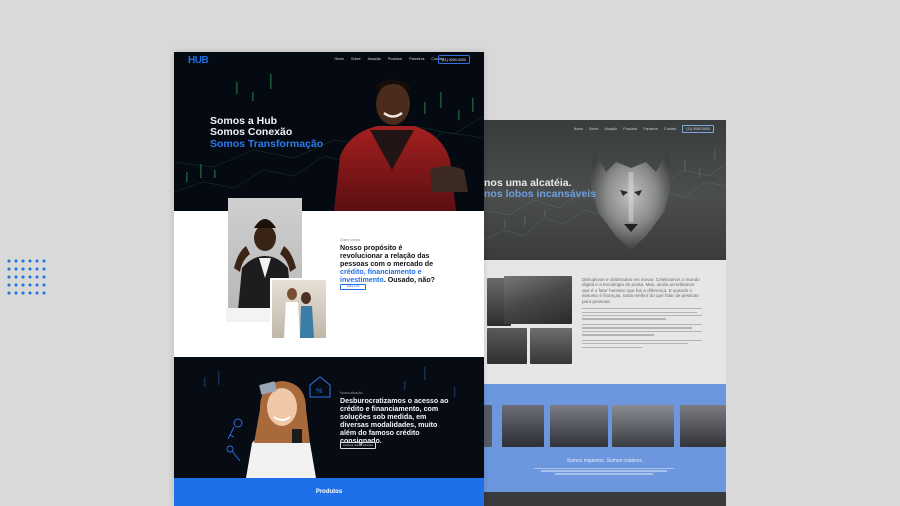  Describe the element at coordinates (358, 445) in the screenshot. I see `services-button: Conheça nossas soluções` at that location.